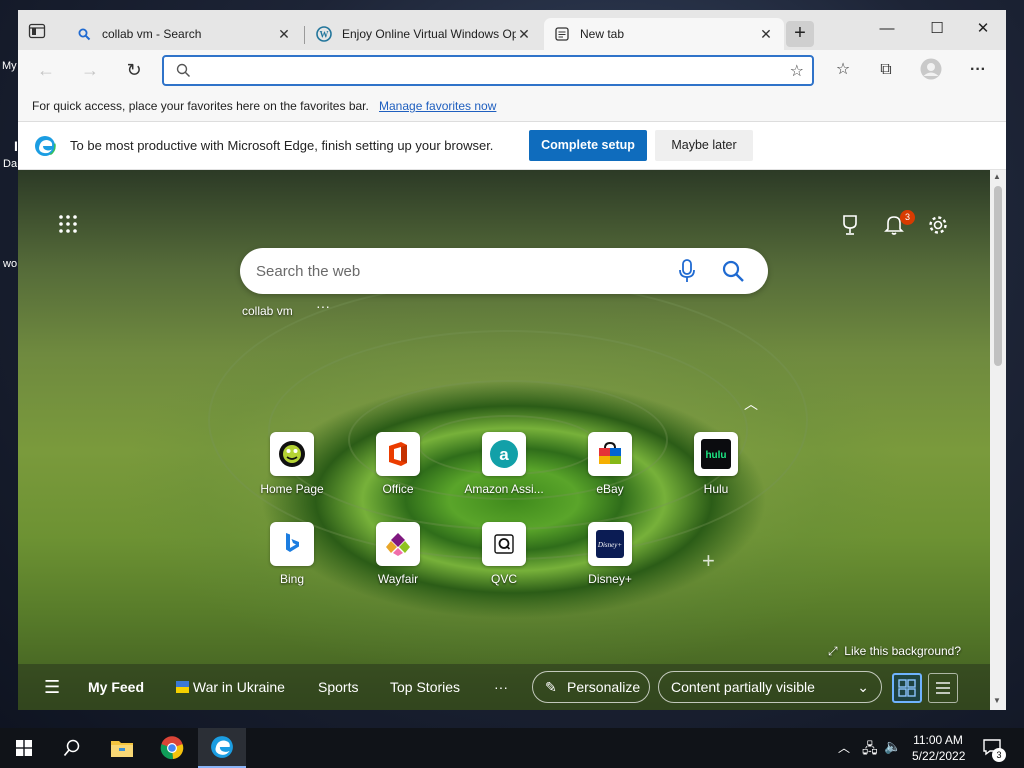 This screenshot has height=768, width=1024. Describe the element at coordinates (939, 748) in the screenshot. I see `system-clock: 11:00 AM 5/22/2022` at that location.